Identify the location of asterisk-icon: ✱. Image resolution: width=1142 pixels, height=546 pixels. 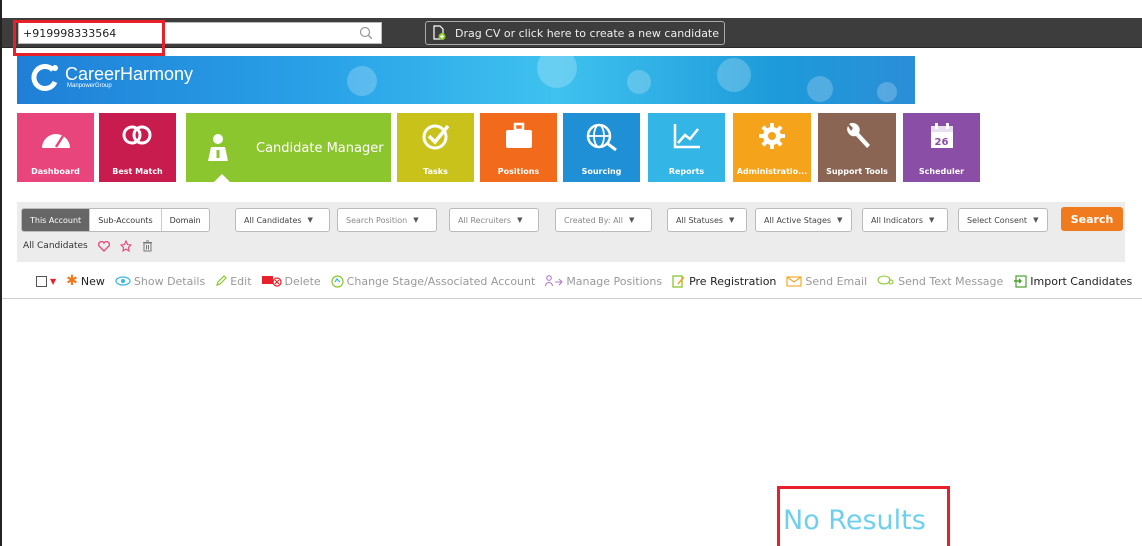
(72, 281).